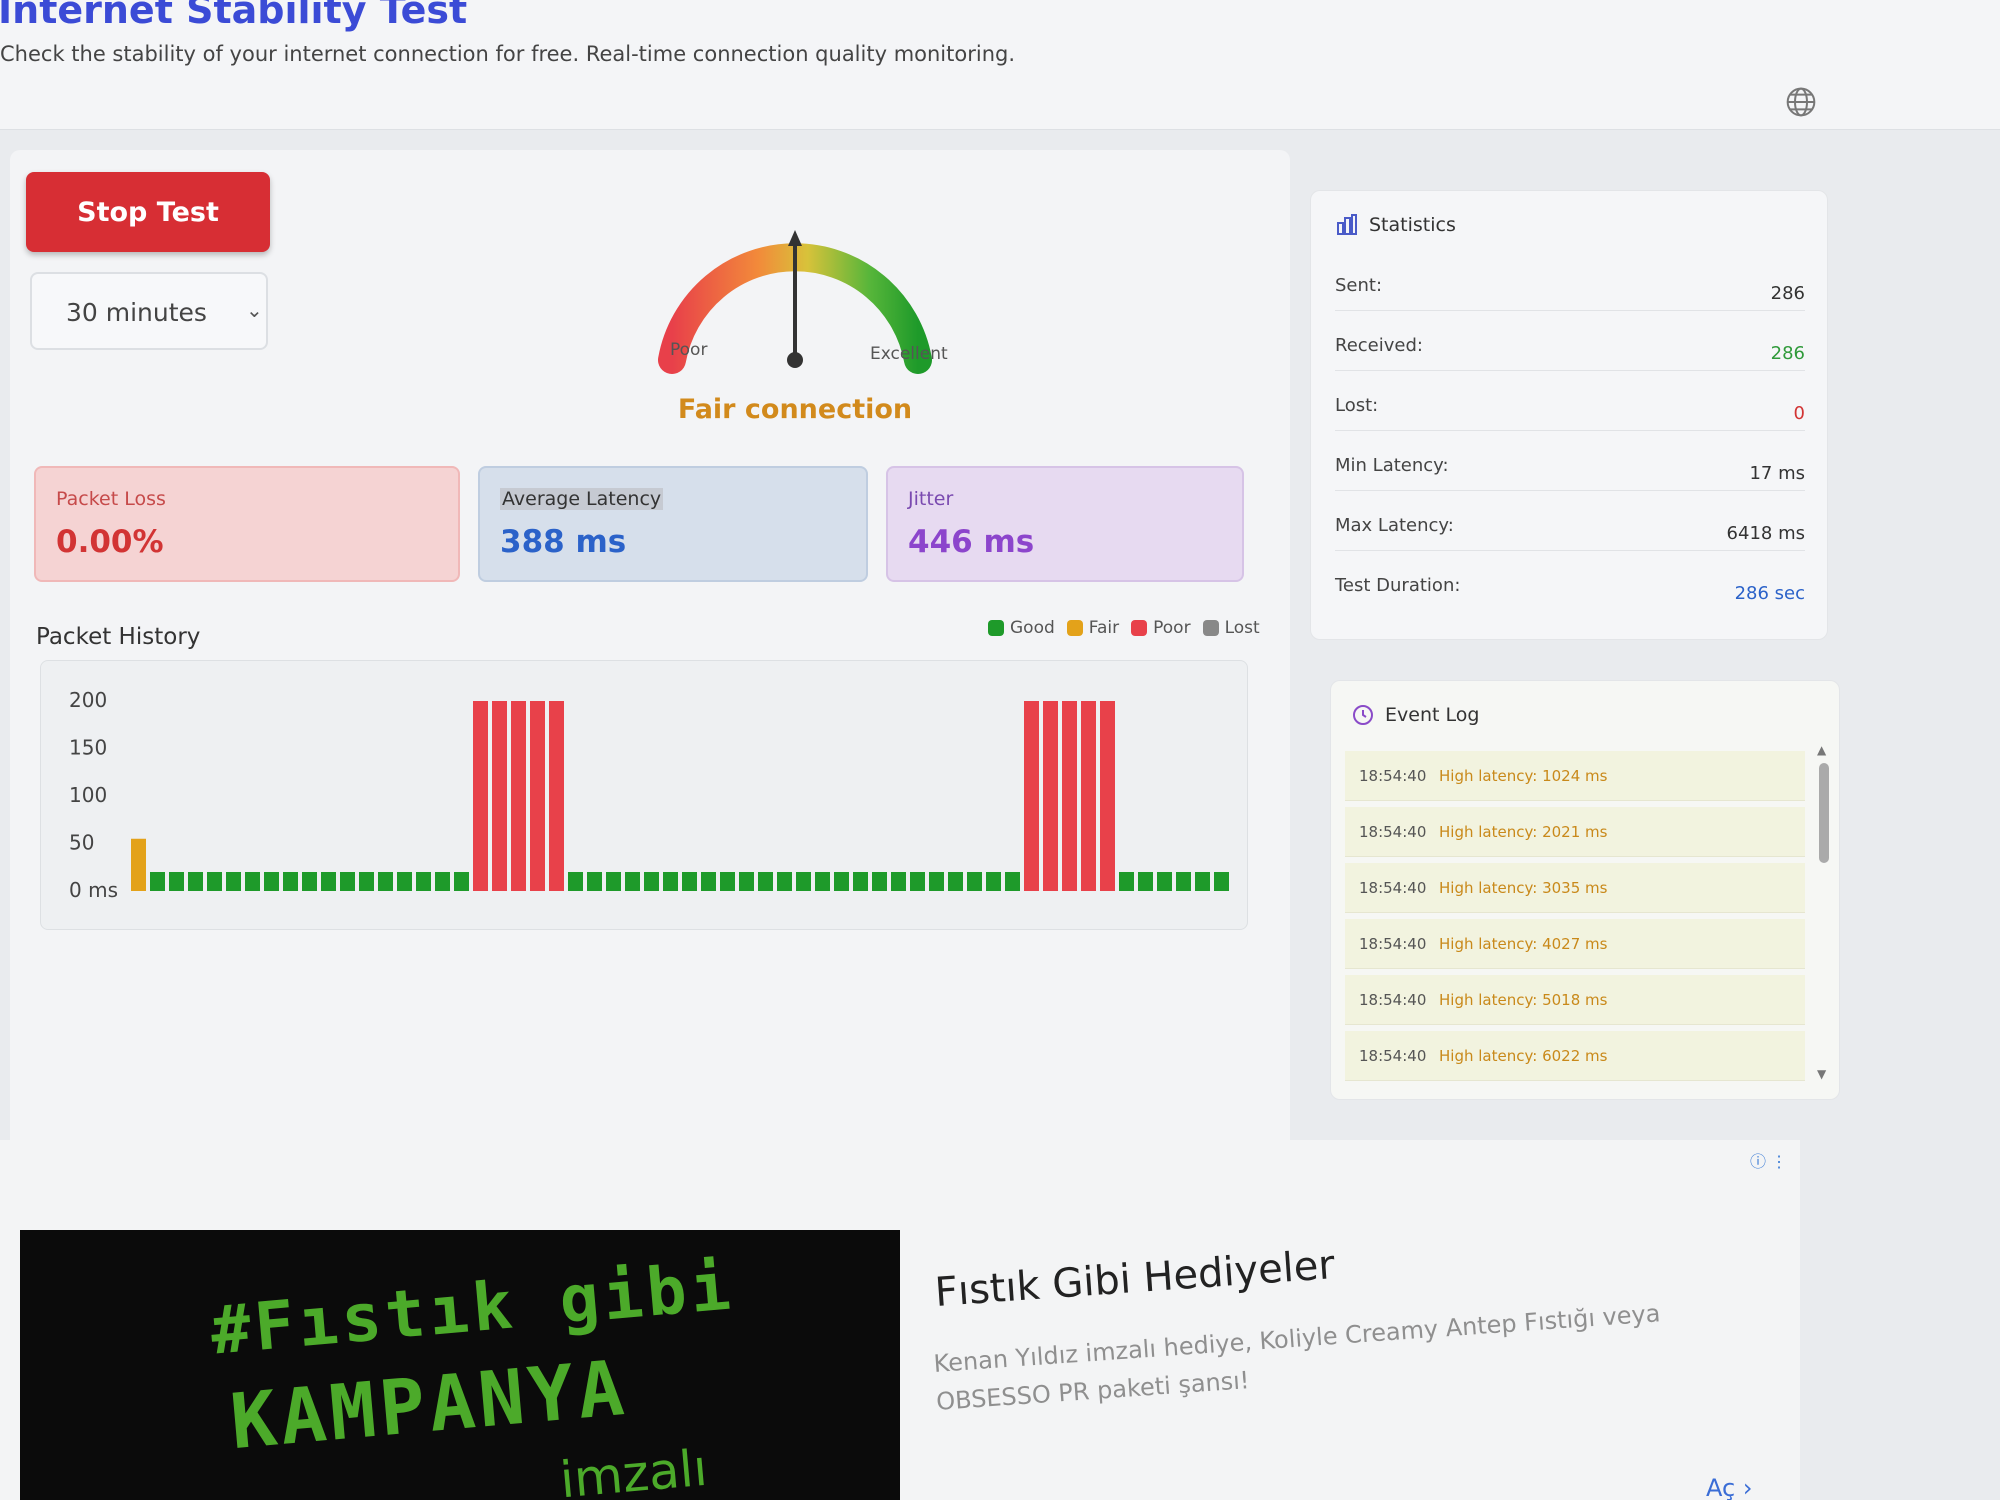 This screenshot has width=2000, height=1500. I want to click on ad-image-line1: #Fıstık gibi, so click(472, 1308).